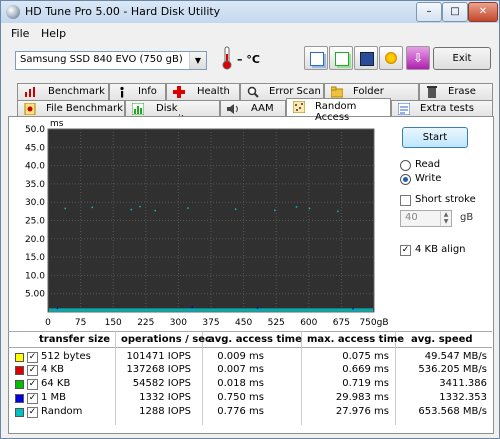 Image resolution: width=500 pixels, height=439 pixels. What do you see at coordinates (250, 331) in the screenshot?
I see `table-top-divider` at bounding box center [250, 331].